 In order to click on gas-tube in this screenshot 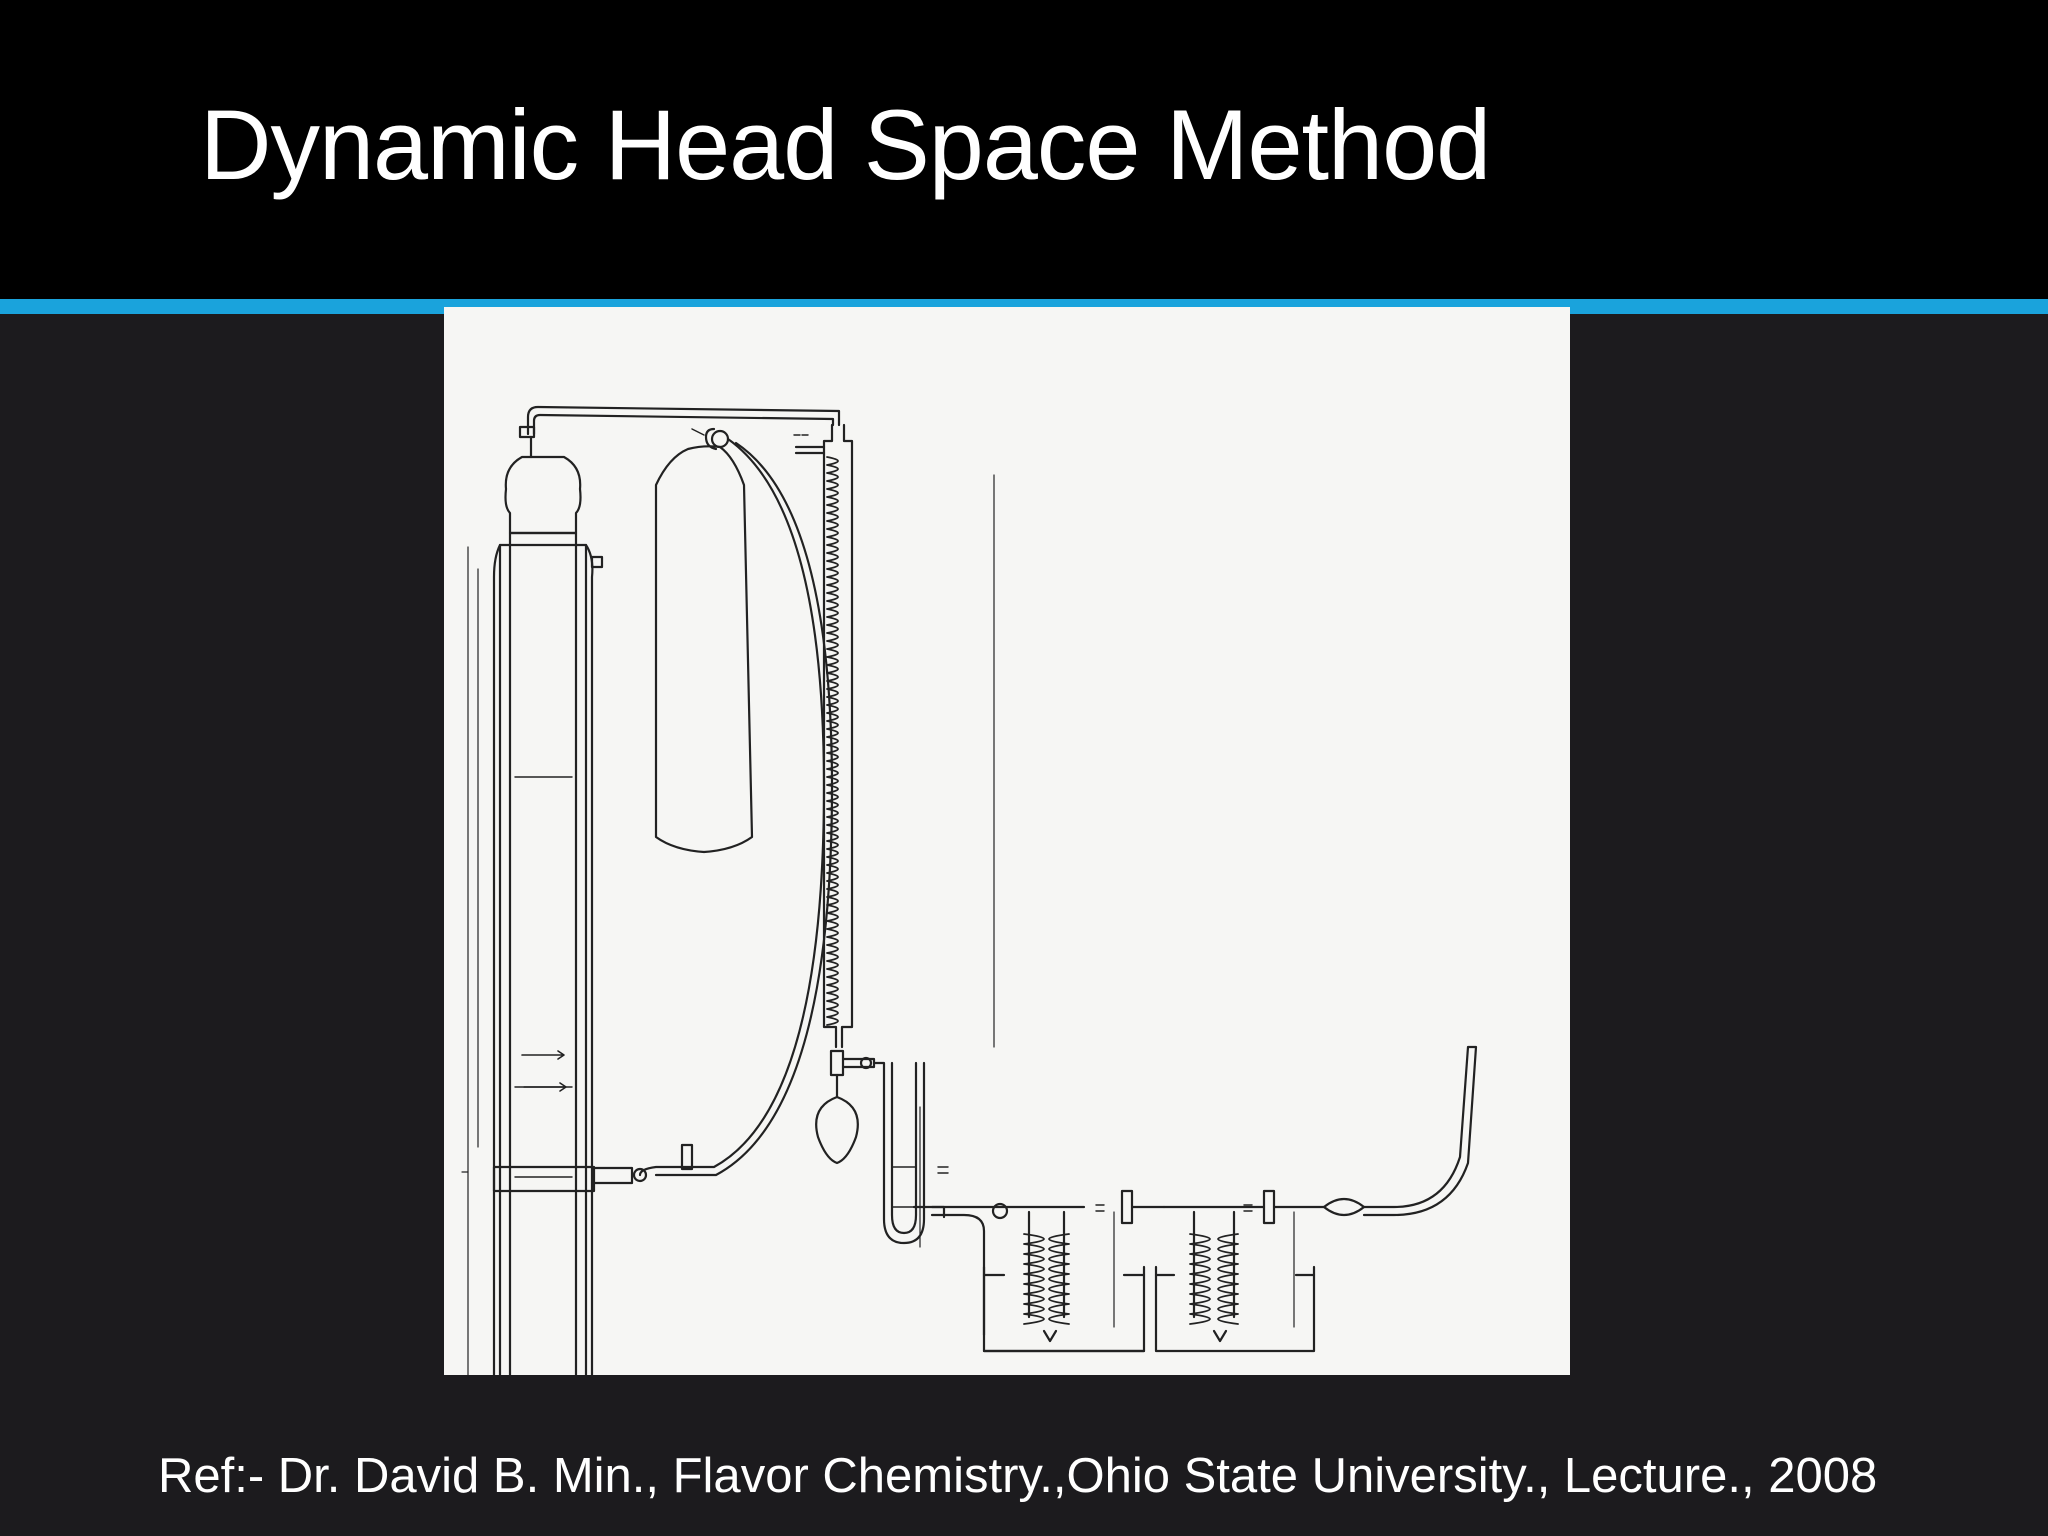, I will do `click(736, 807)`.